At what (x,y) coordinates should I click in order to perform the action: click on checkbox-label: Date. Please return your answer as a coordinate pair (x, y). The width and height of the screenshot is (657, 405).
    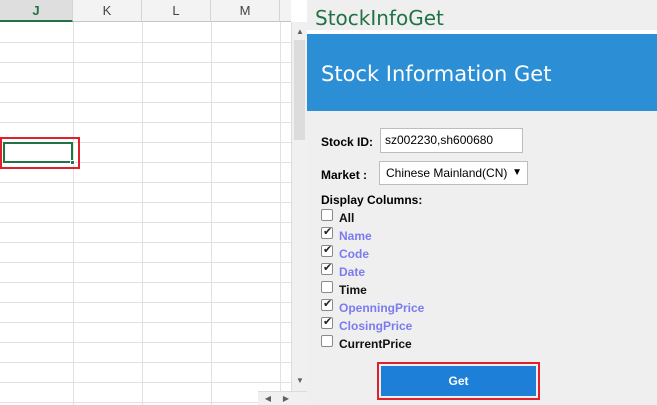
    Looking at the image, I should click on (352, 272).